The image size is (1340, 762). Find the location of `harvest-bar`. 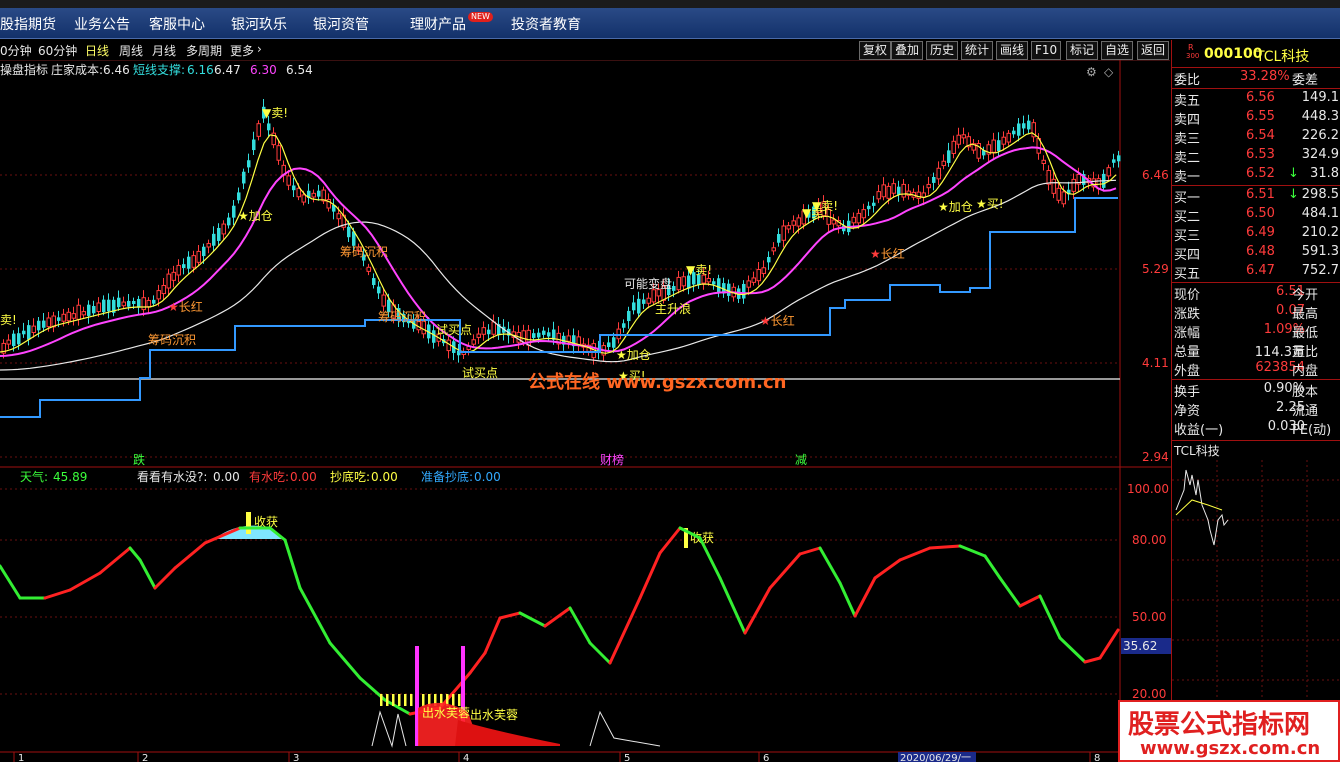

harvest-bar is located at coordinates (248, 523).